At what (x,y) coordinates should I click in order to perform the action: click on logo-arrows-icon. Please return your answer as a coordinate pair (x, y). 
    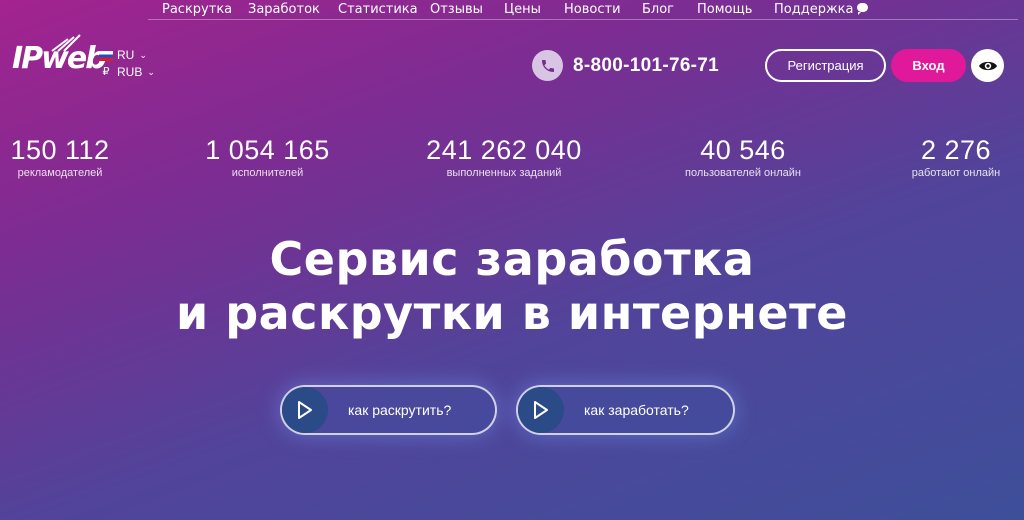
    Looking at the image, I should click on (66, 43).